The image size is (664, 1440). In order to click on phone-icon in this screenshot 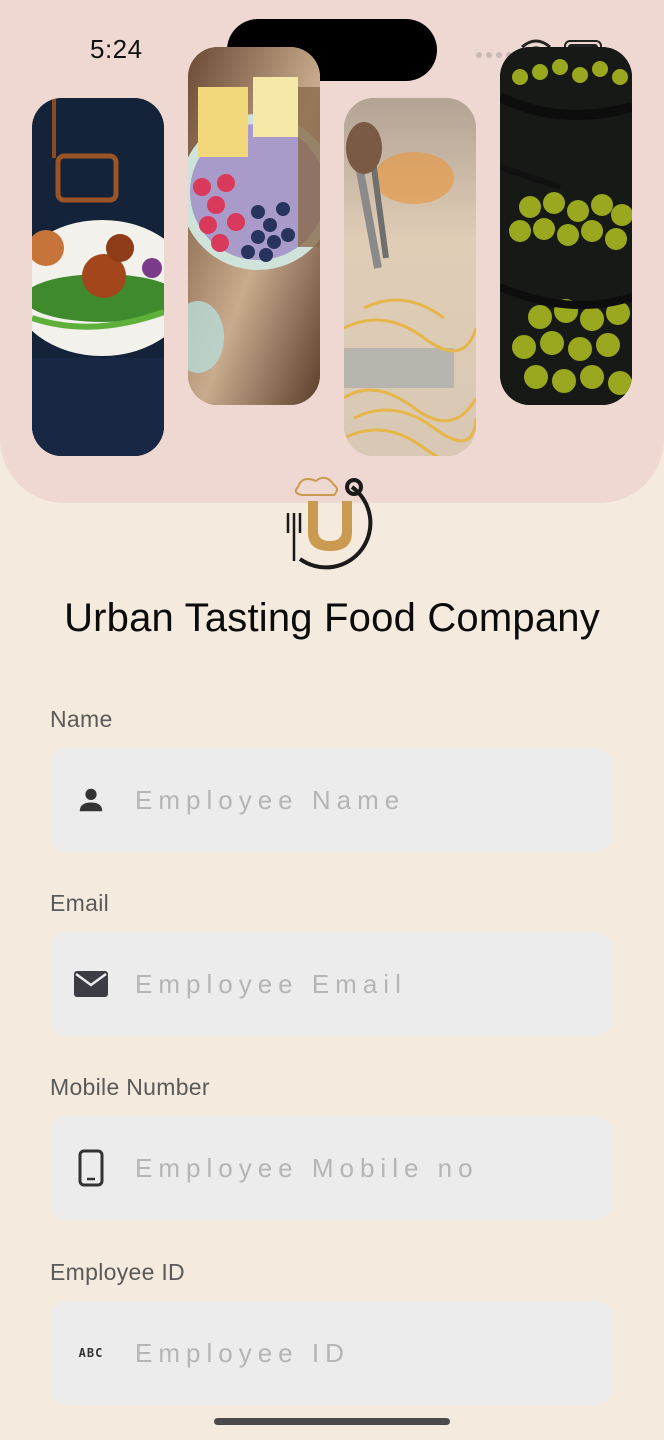, I will do `click(91, 1168)`.